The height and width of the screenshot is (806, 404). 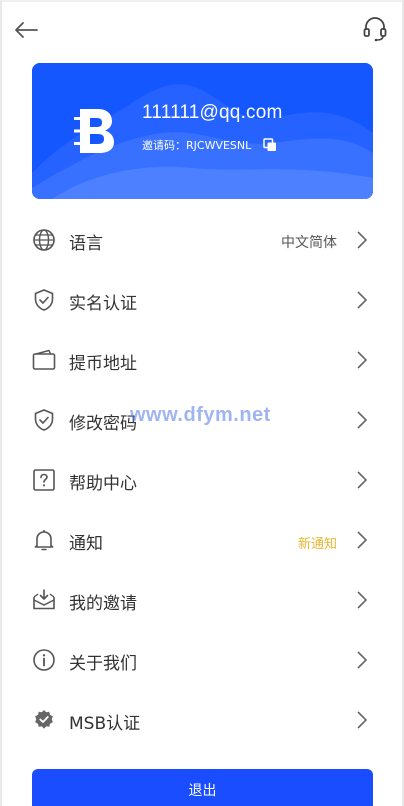 I want to click on menu-item-about-us: 关于我们, so click(x=202, y=660).